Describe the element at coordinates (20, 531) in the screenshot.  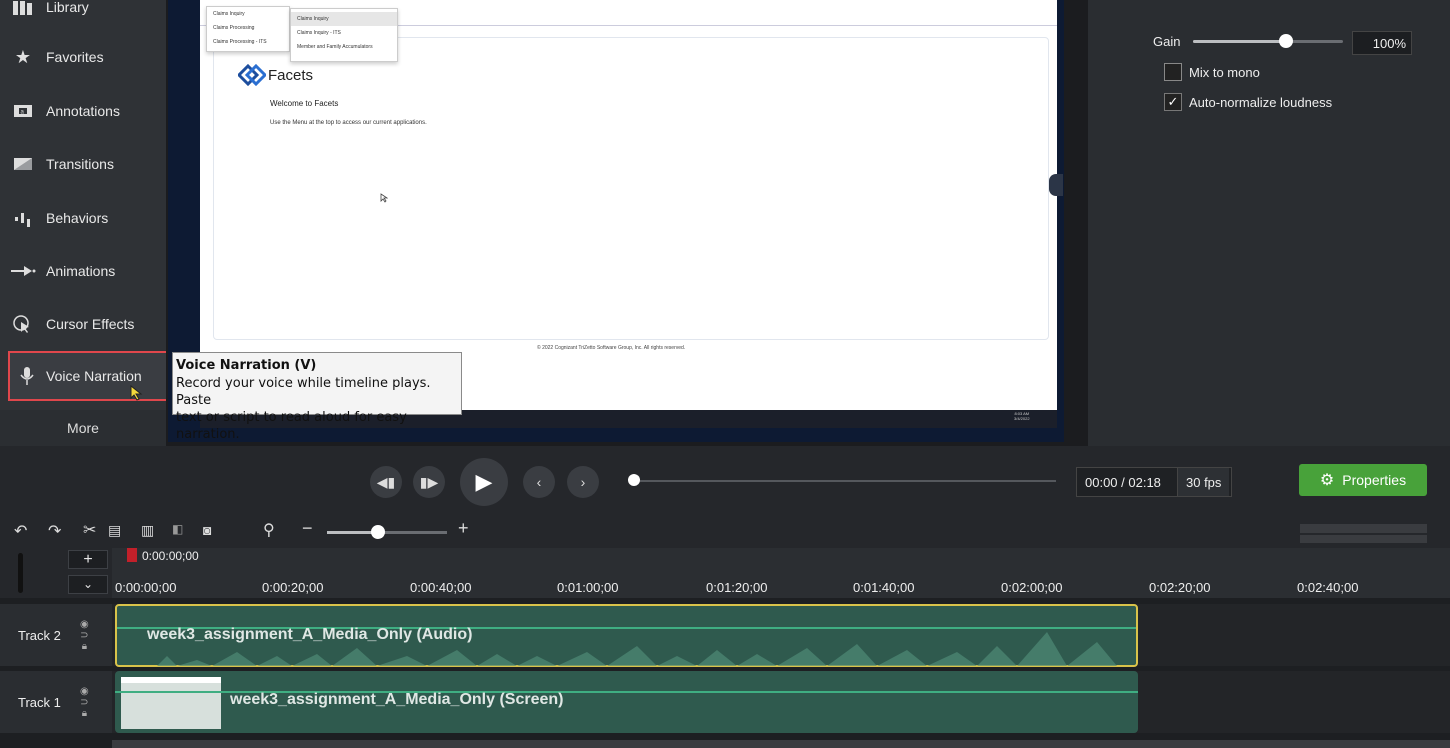
I see `undo-icon: ↶` at that location.